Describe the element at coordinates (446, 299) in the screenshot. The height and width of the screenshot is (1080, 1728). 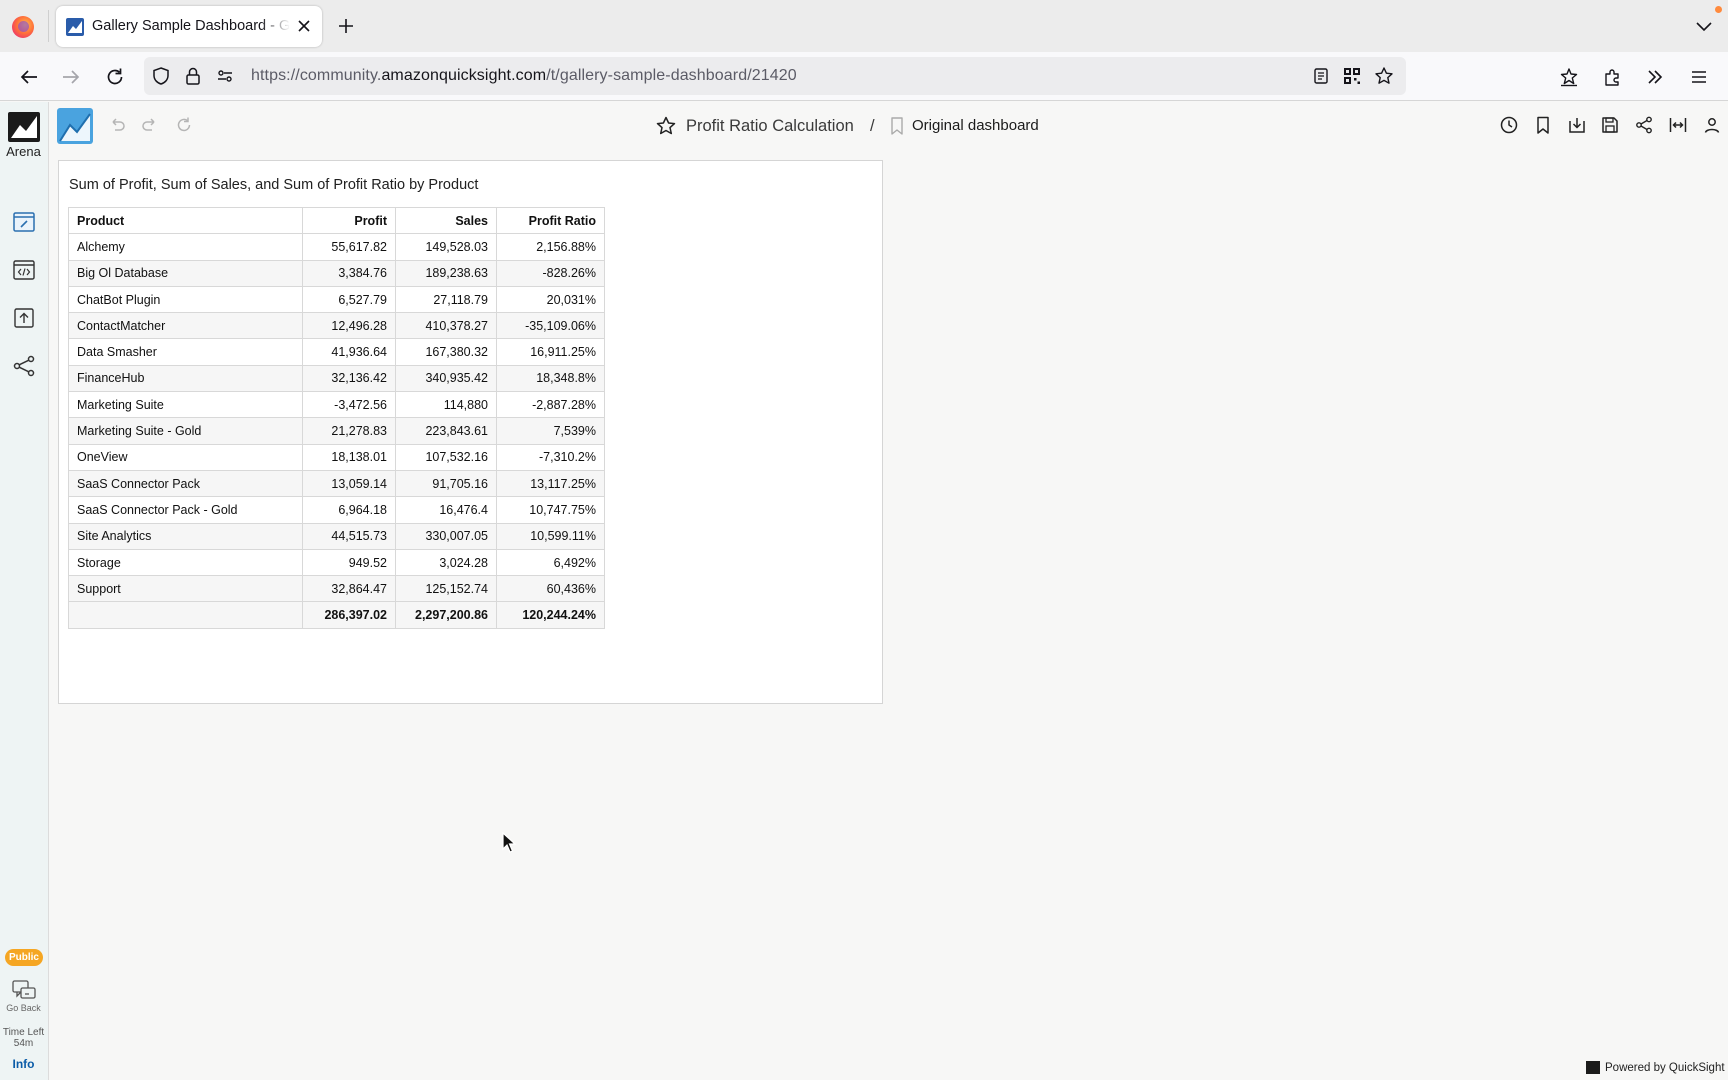
I see `cell-sales: 27,118.79` at that location.